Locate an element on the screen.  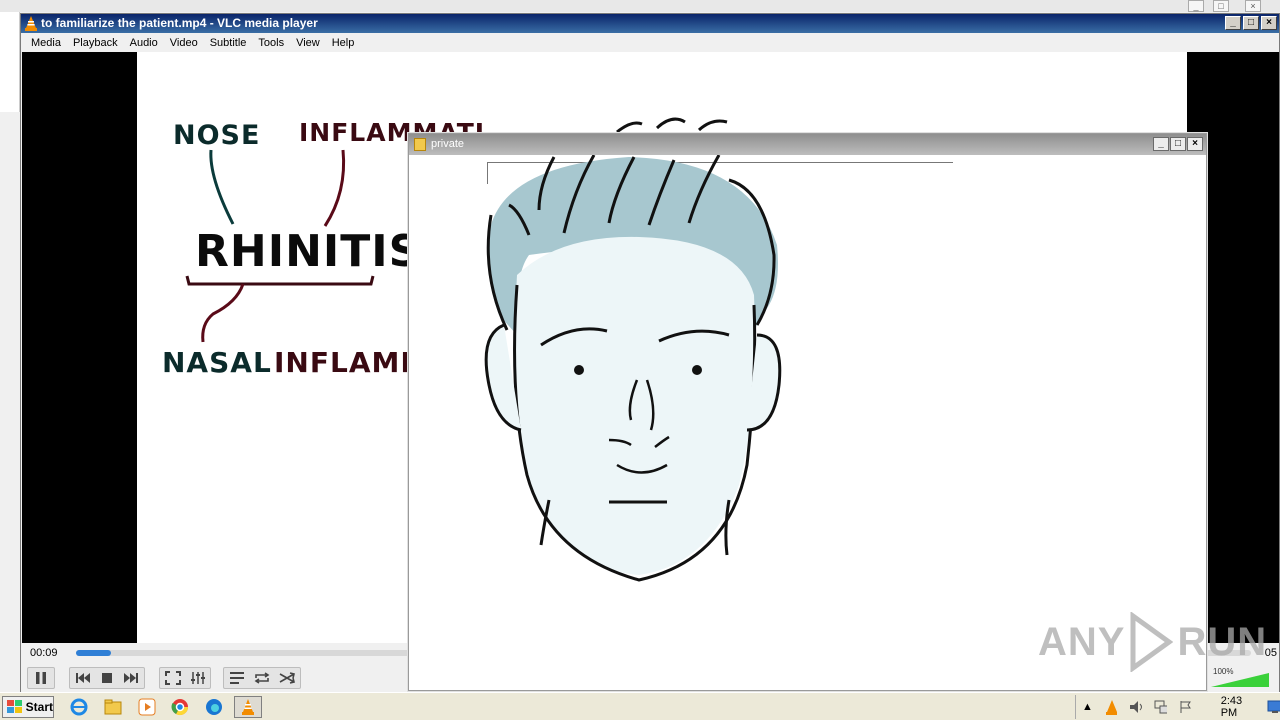
shuffle-icon is located at coordinates (287, 678).